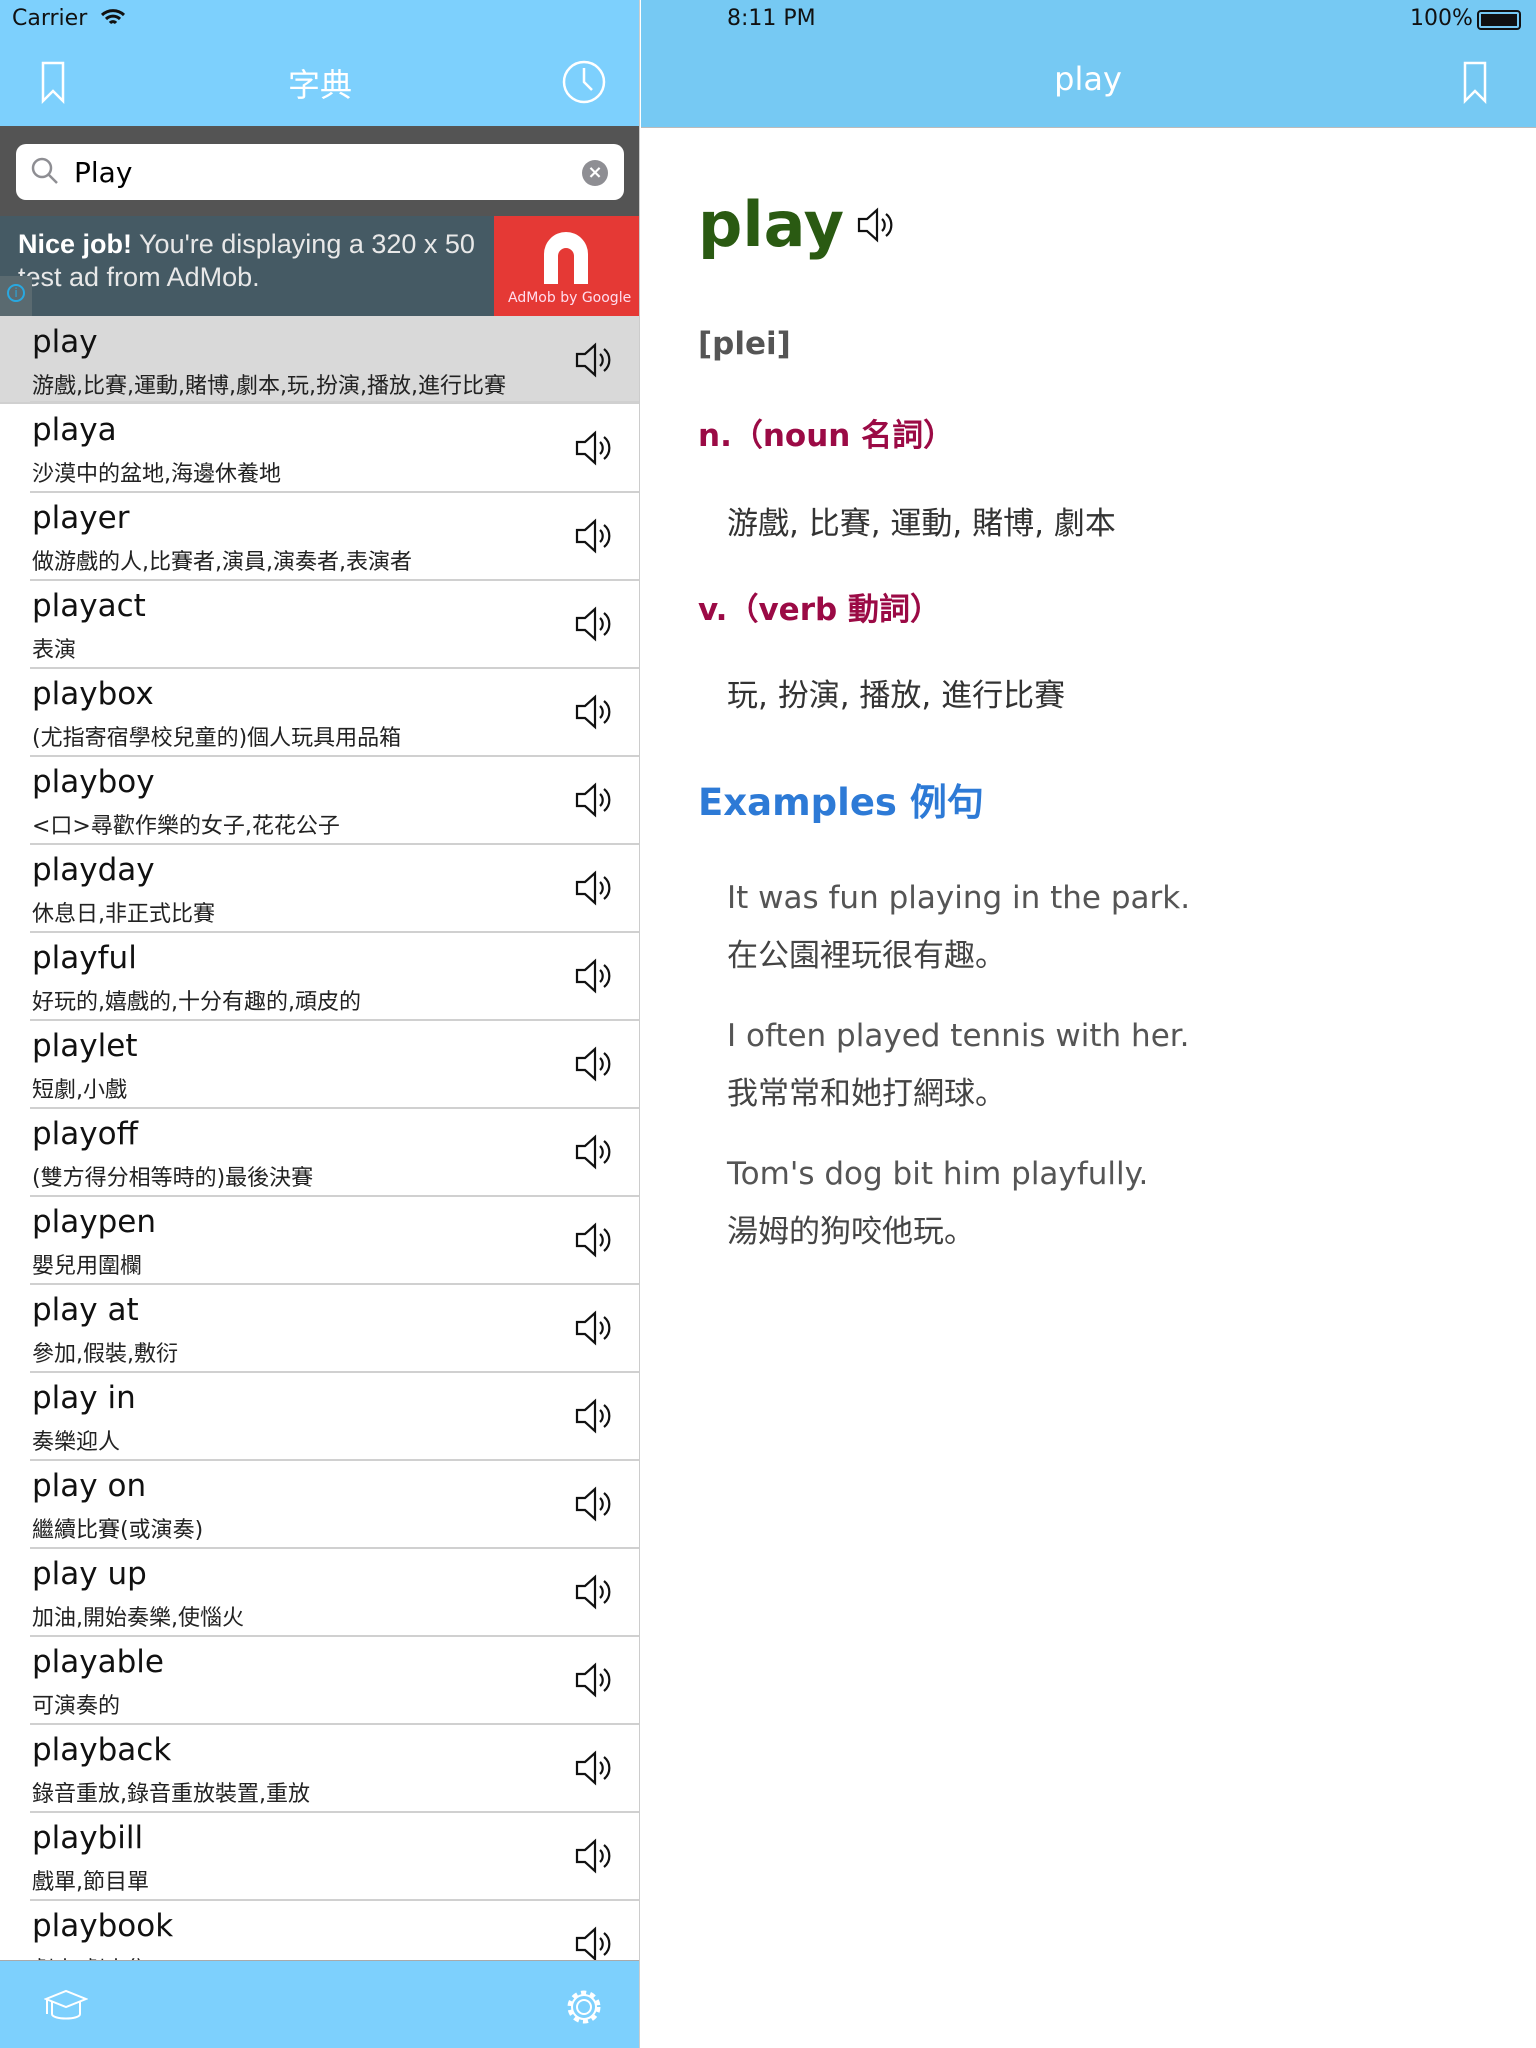 The width and height of the screenshot is (1536, 2048). I want to click on list-item-word: playday, so click(93, 870).